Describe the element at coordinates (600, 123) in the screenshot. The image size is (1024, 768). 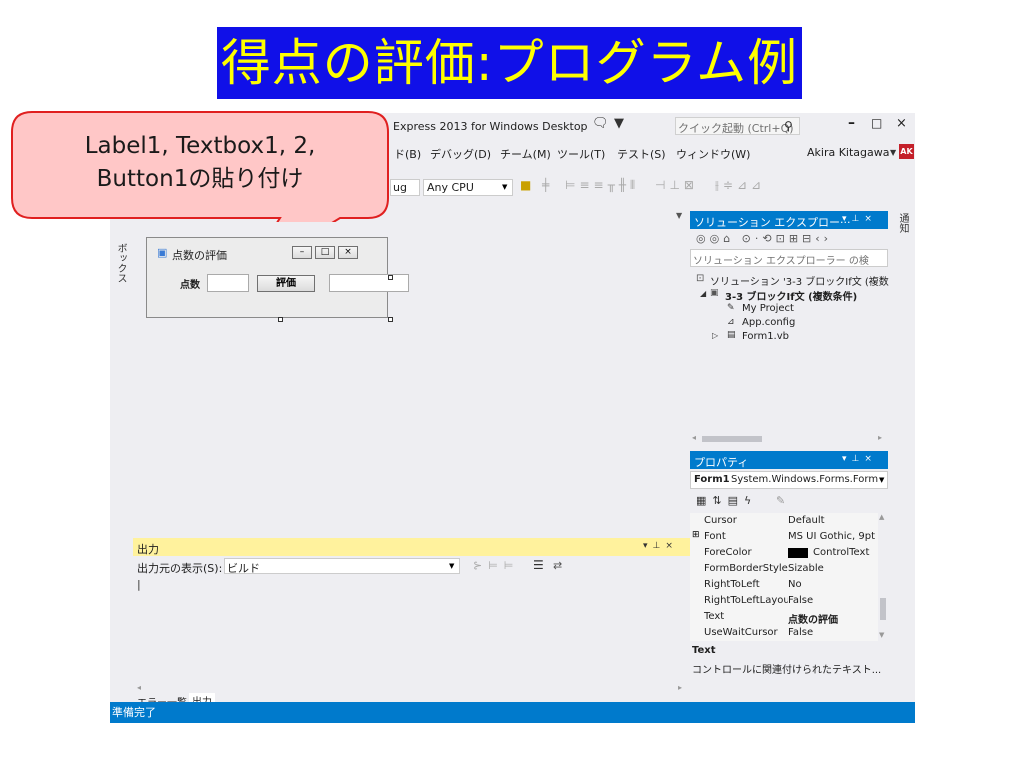
I see `feedback-icon: 🗨` at that location.